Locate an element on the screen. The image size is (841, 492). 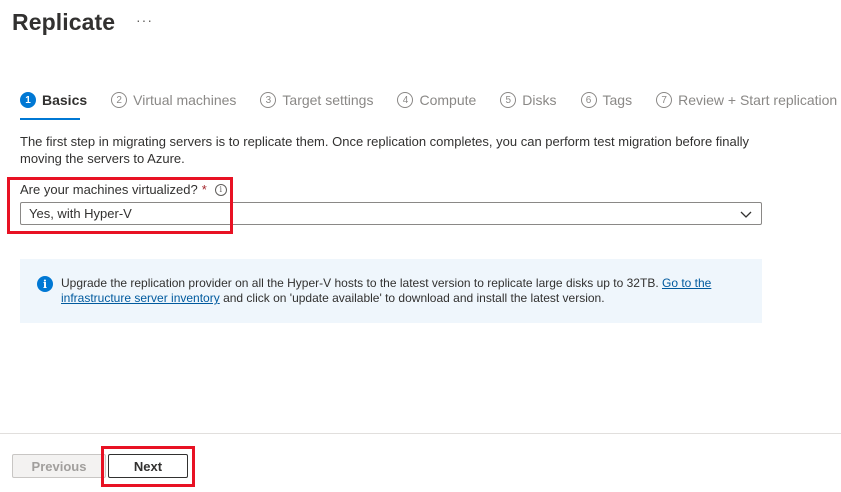
more-options-button: ··· is located at coordinates (144, 20).